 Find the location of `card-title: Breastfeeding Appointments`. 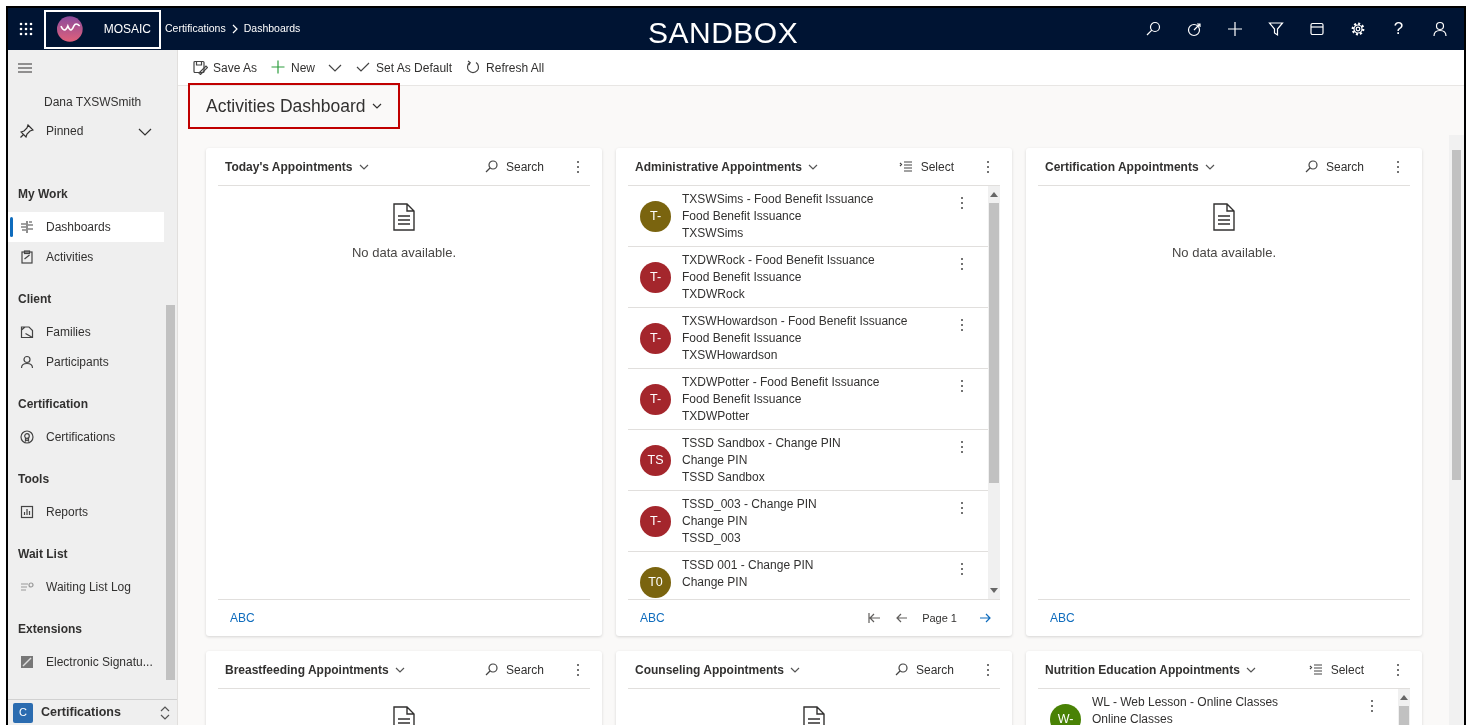

card-title: Breastfeeding Appointments is located at coordinates (315, 669).